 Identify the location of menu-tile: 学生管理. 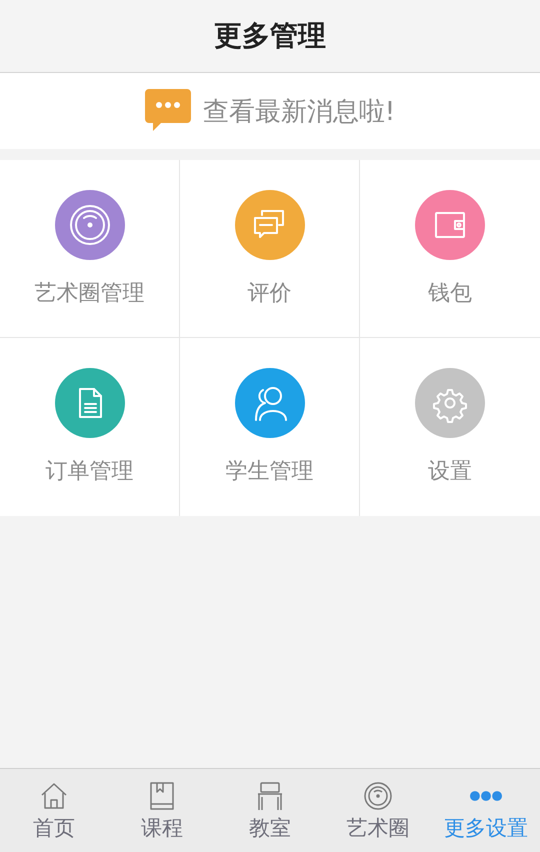
(270, 427).